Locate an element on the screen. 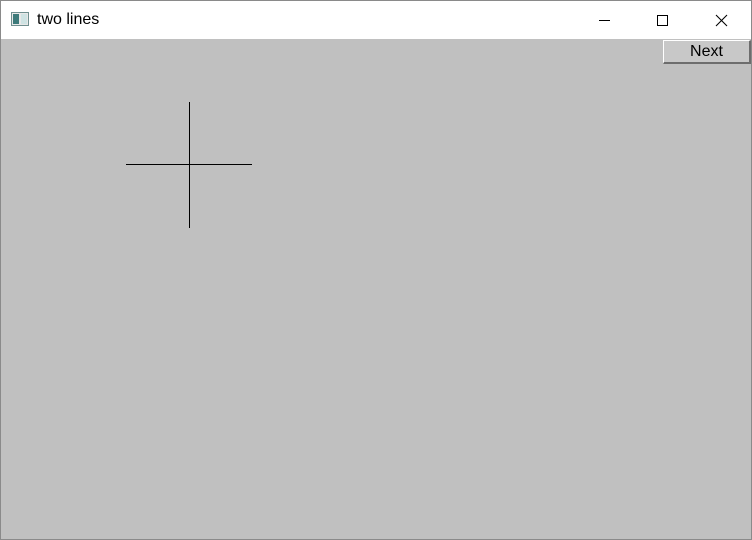  drawing-canvas is located at coordinates (189, 165).